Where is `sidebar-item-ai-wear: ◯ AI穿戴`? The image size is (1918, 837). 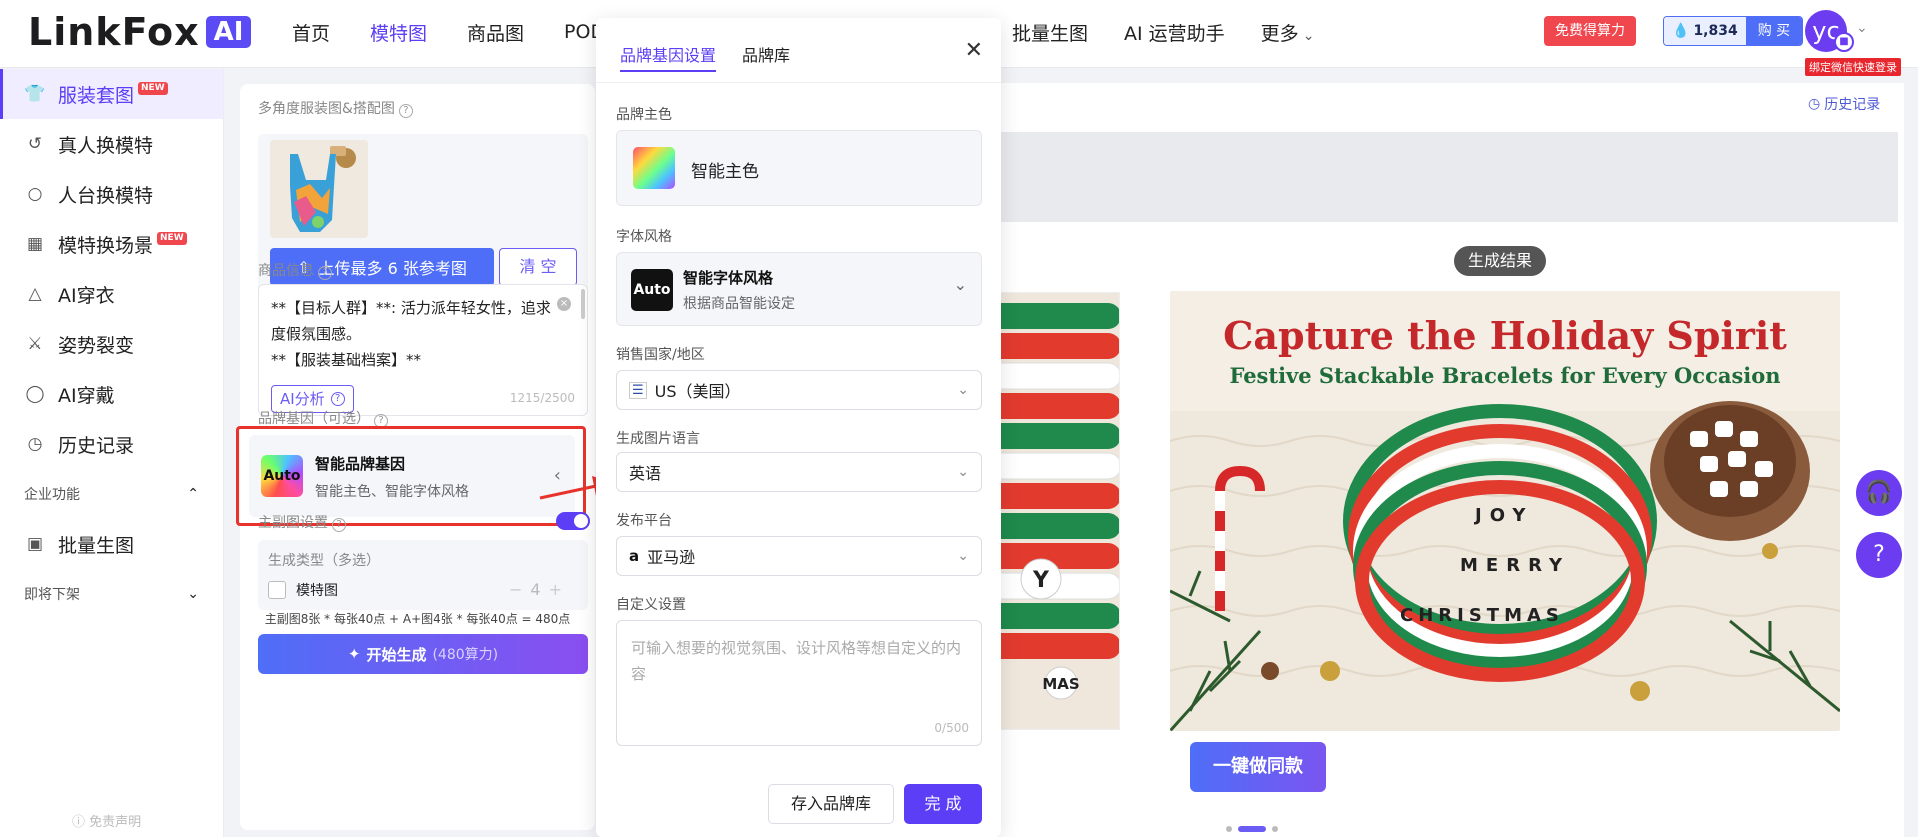 sidebar-item-ai-wear: ◯ AI穿戴 is located at coordinates (111, 394).